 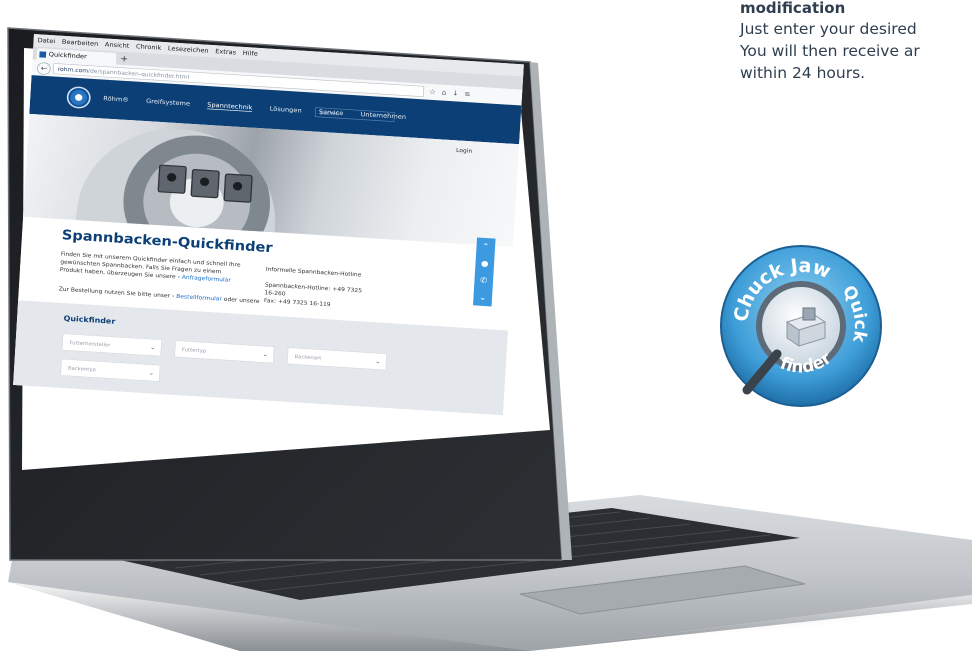 What do you see at coordinates (114, 293) in the screenshot?
I see `order-lead: Zur Bestellung nutzen Sie bitte unser` at bounding box center [114, 293].